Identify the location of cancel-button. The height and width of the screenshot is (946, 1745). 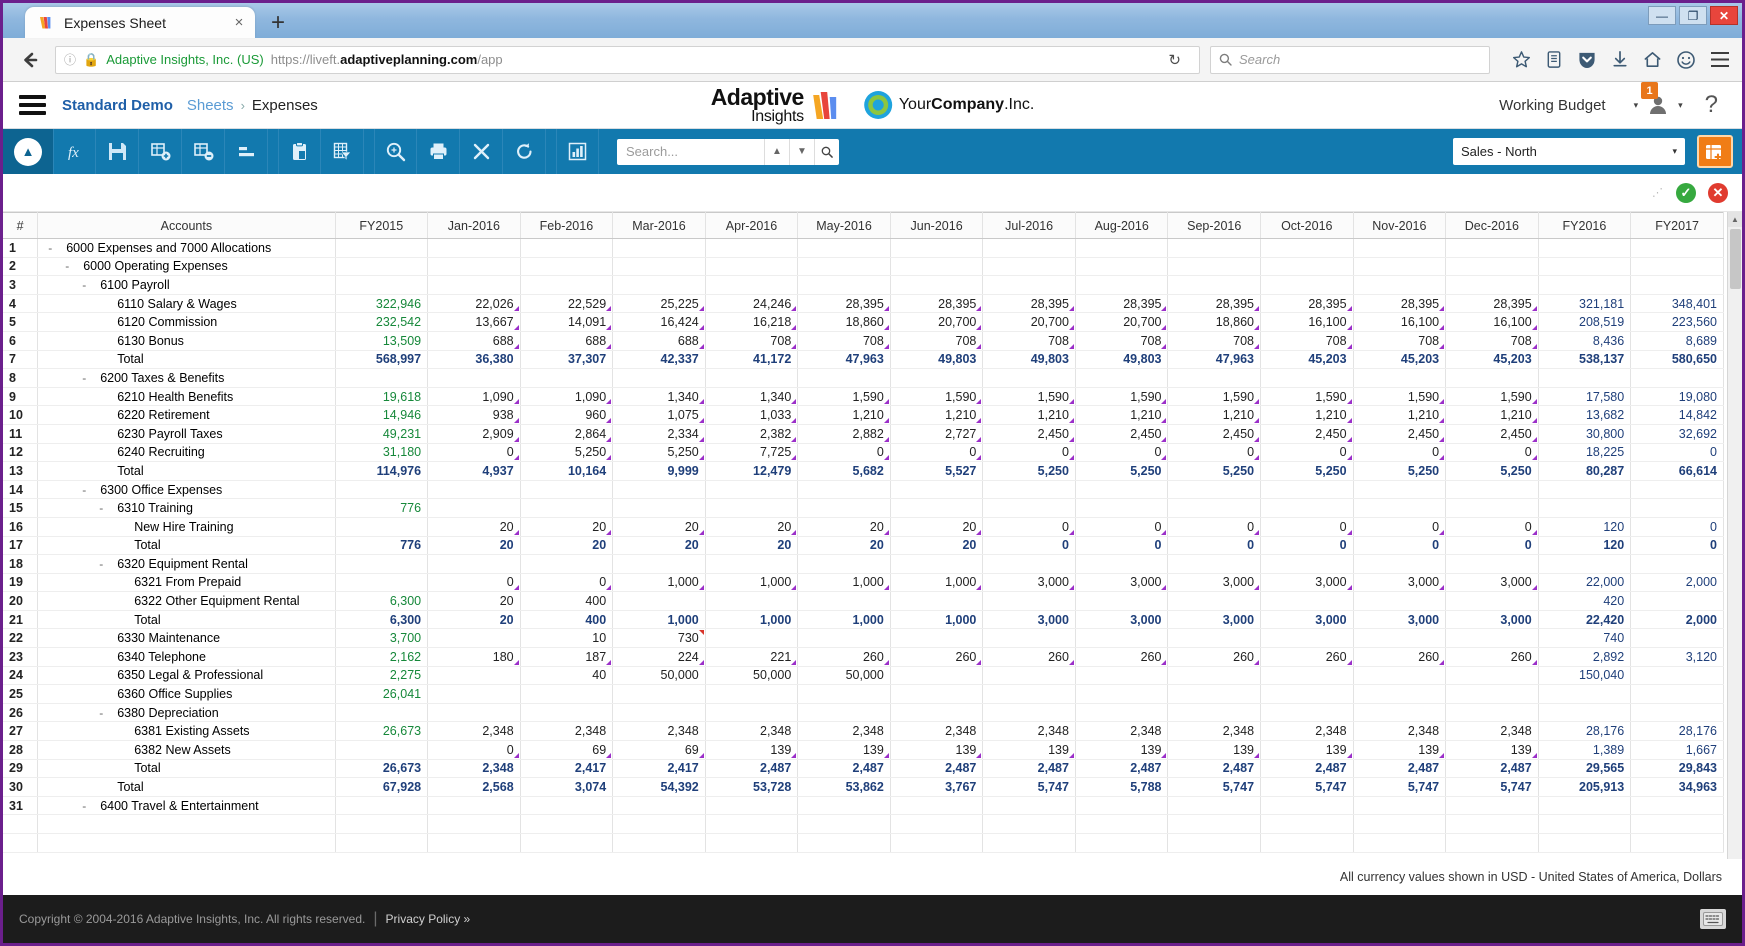
(481, 151).